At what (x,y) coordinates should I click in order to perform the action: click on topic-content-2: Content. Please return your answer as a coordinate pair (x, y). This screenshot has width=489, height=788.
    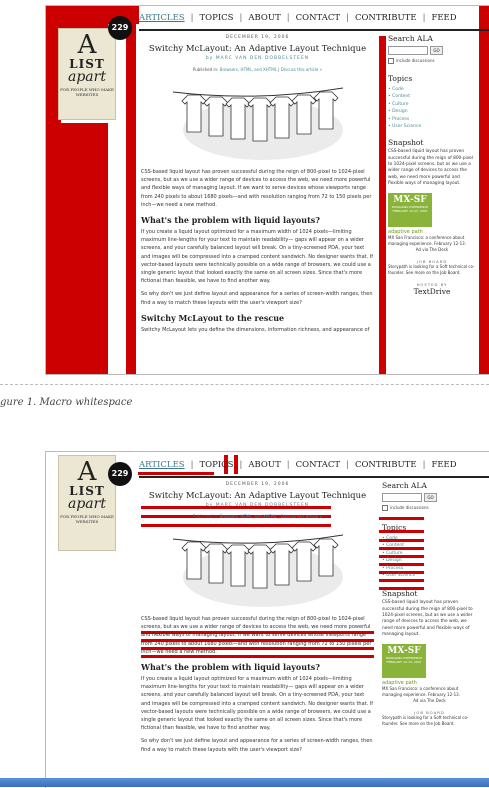
    Looking at the image, I should click on (429, 545).